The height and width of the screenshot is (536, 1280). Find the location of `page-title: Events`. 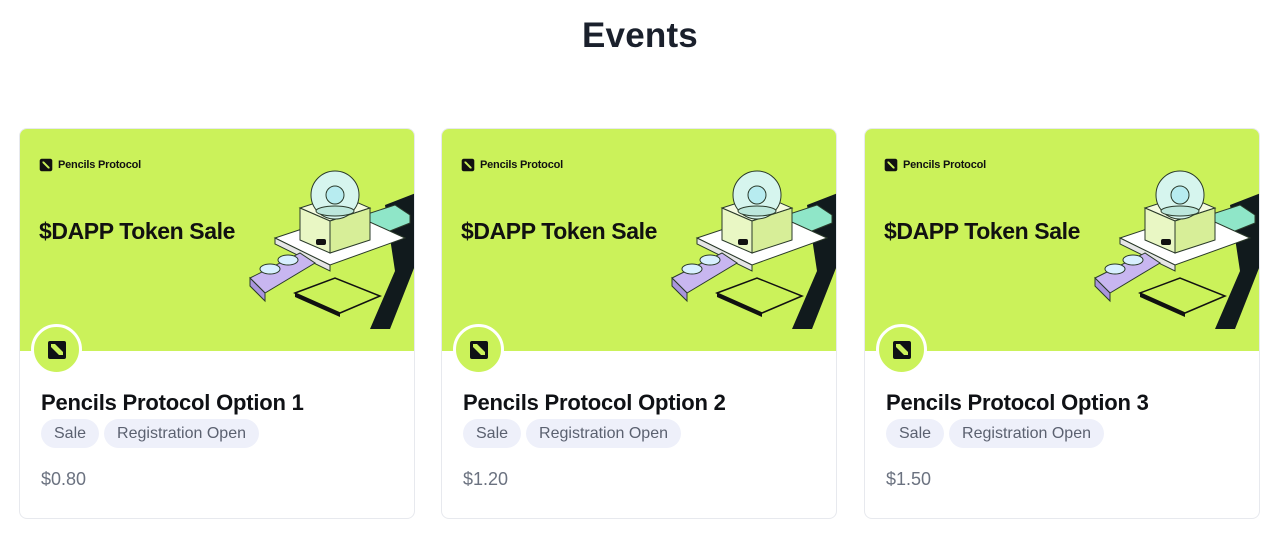

page-title: Events is located at coordinates (640, 35).